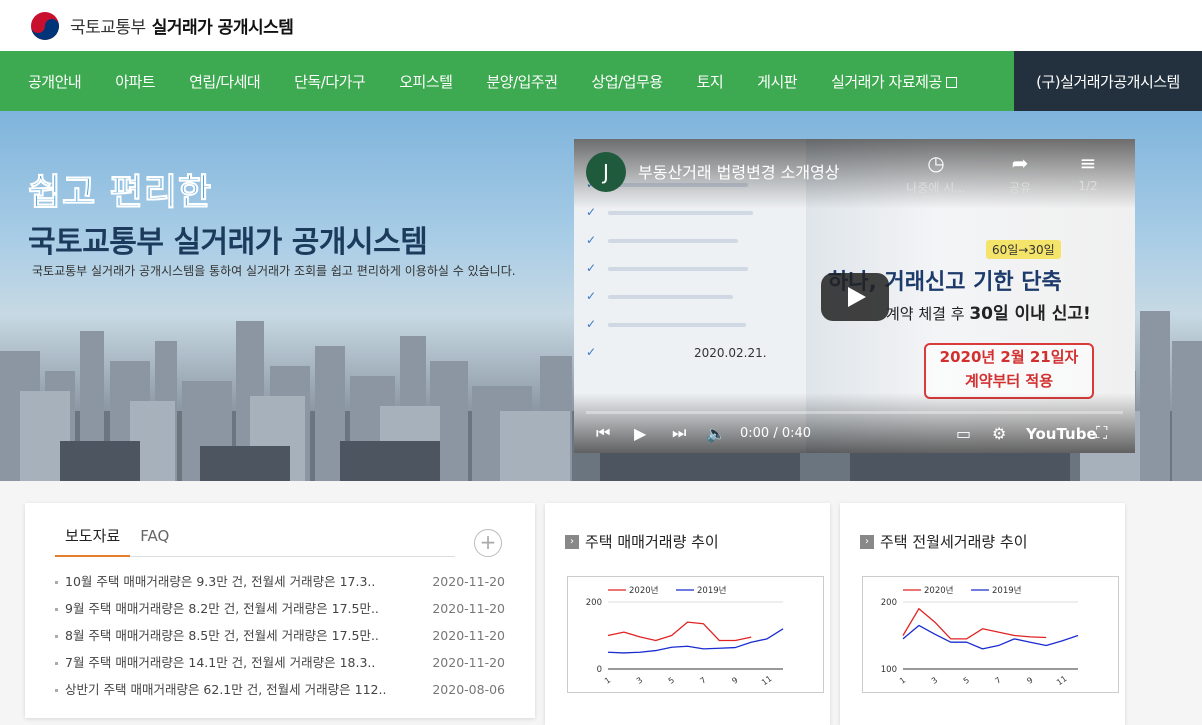 The height and width of the screenshot is (725, 1202). What do you see at coordinates (120, 193) in the screenshot?
I see `hero-tagline: 쉽고 편리한` at bounding box center [120, 193].